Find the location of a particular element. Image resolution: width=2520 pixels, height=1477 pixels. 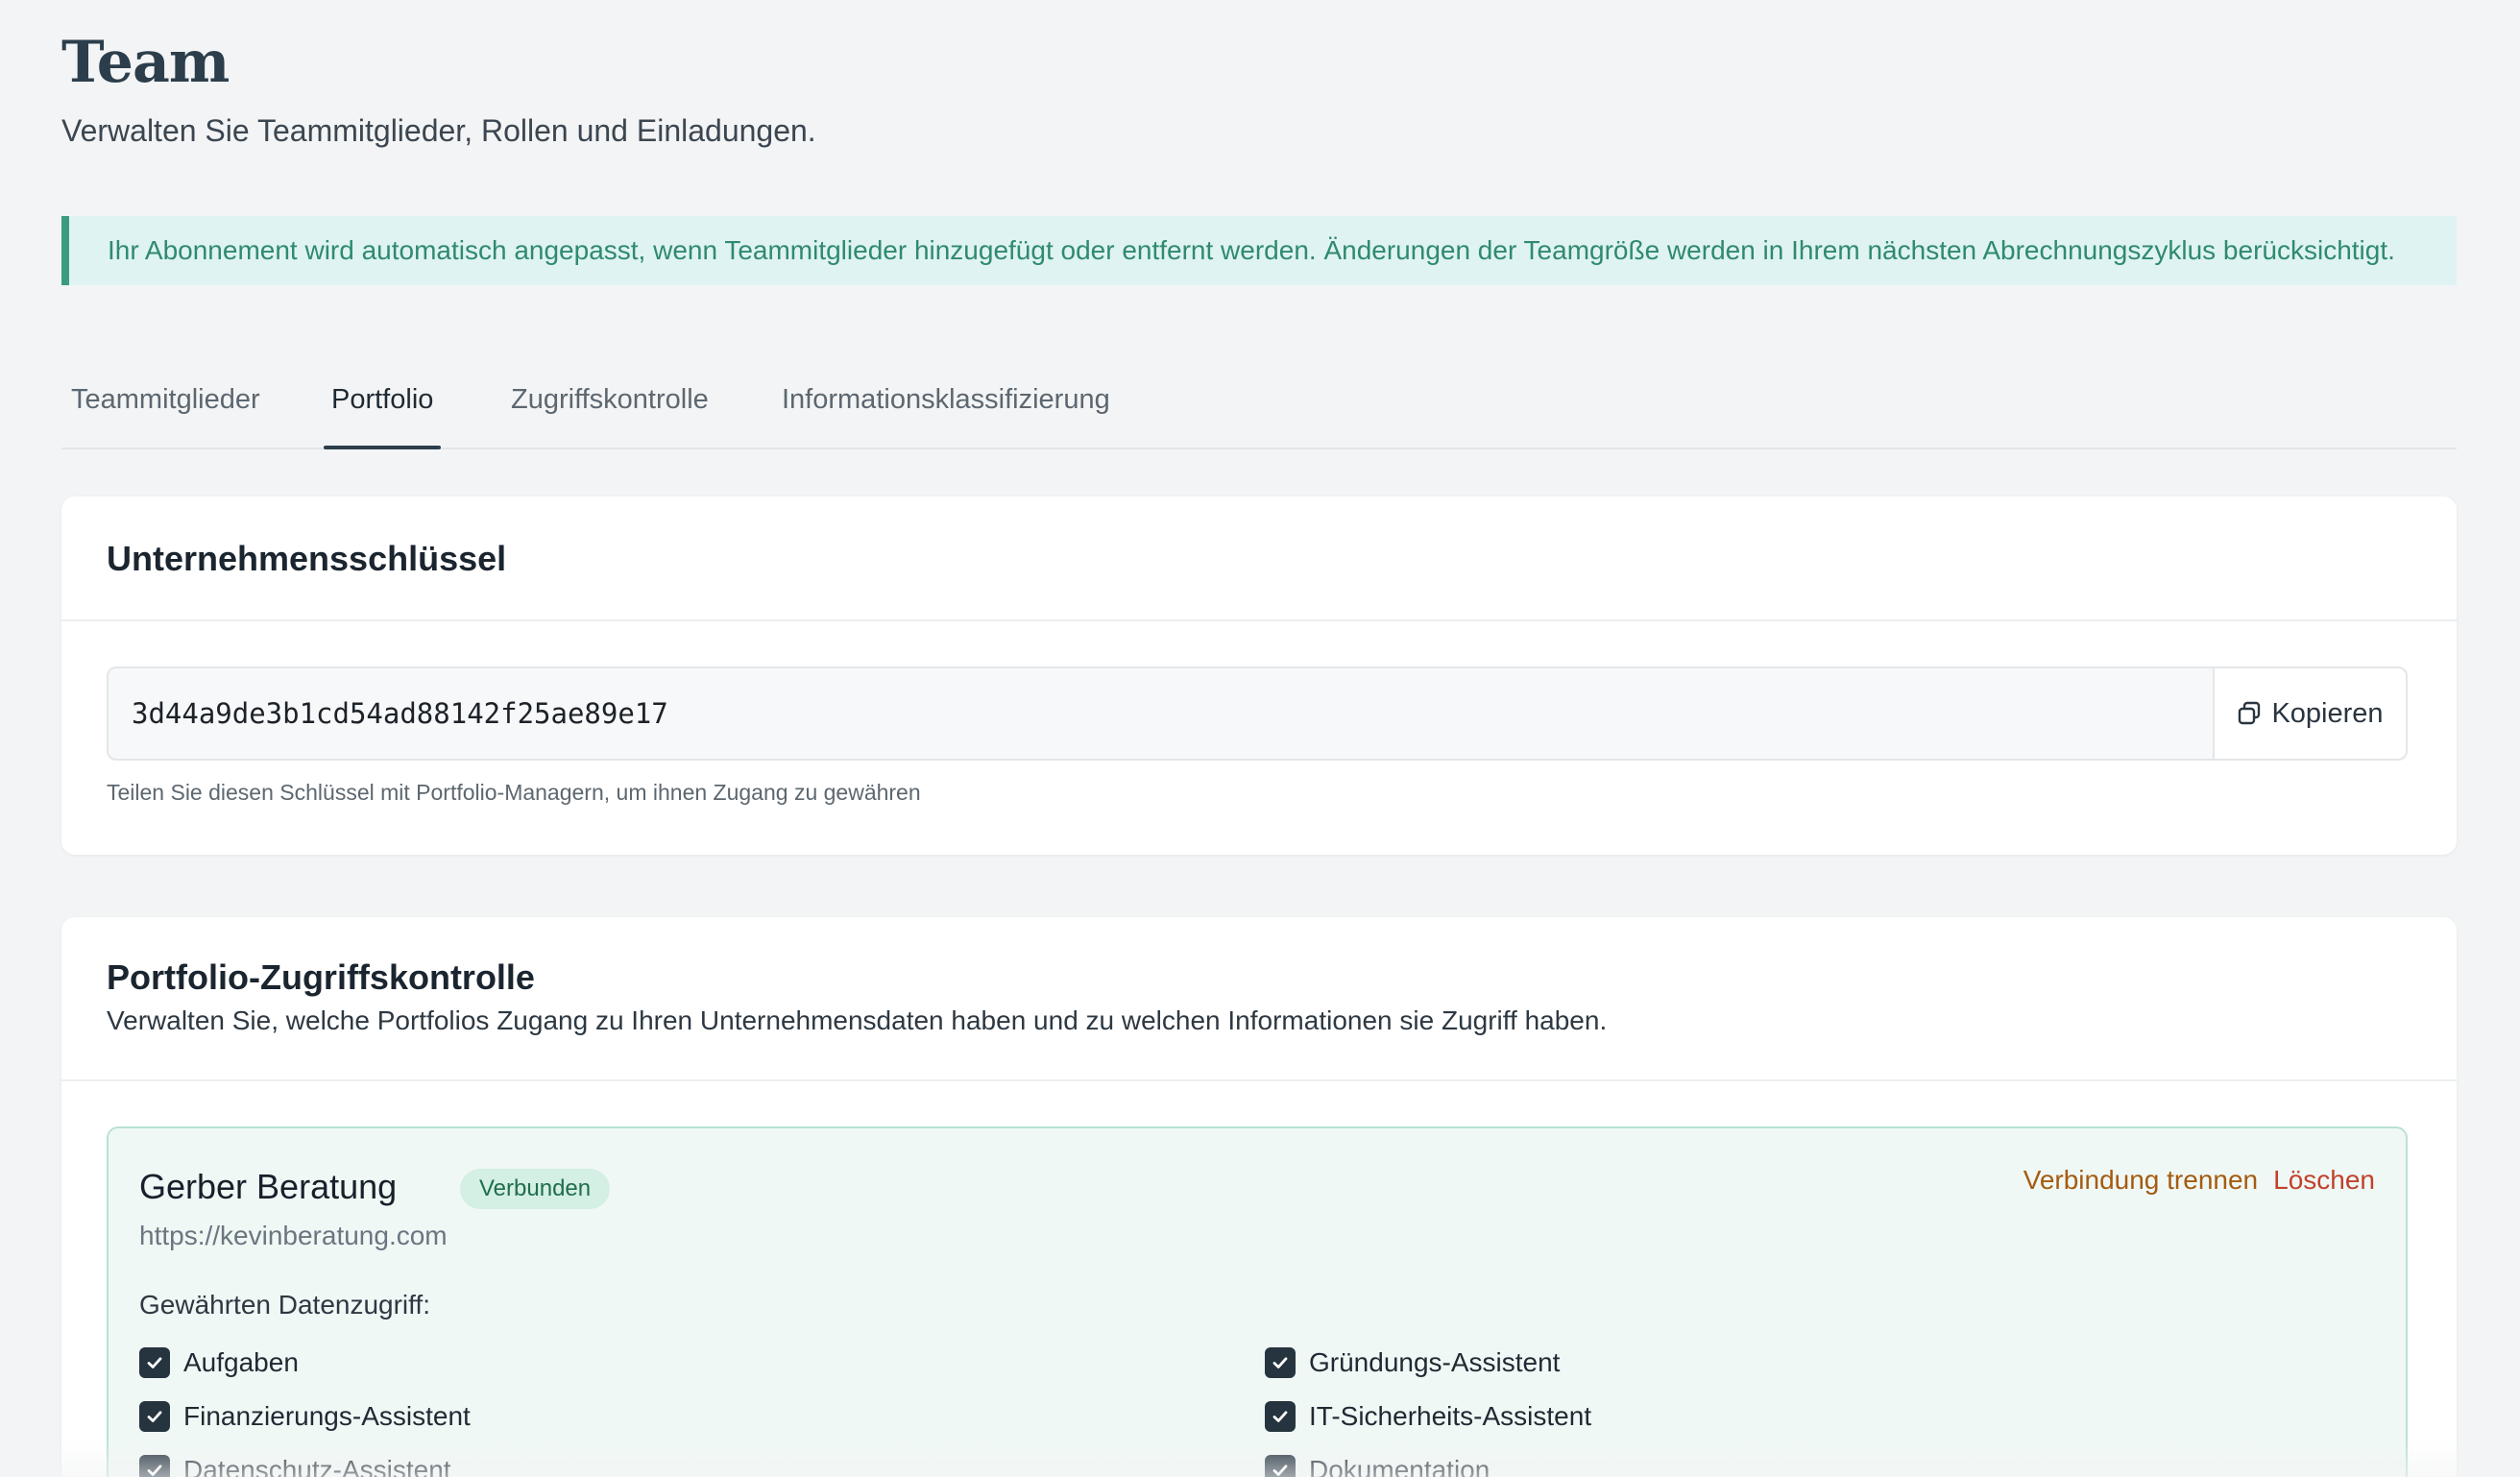

permission-aufgaben: Aufgaben is located at coordinates (219, 1362).